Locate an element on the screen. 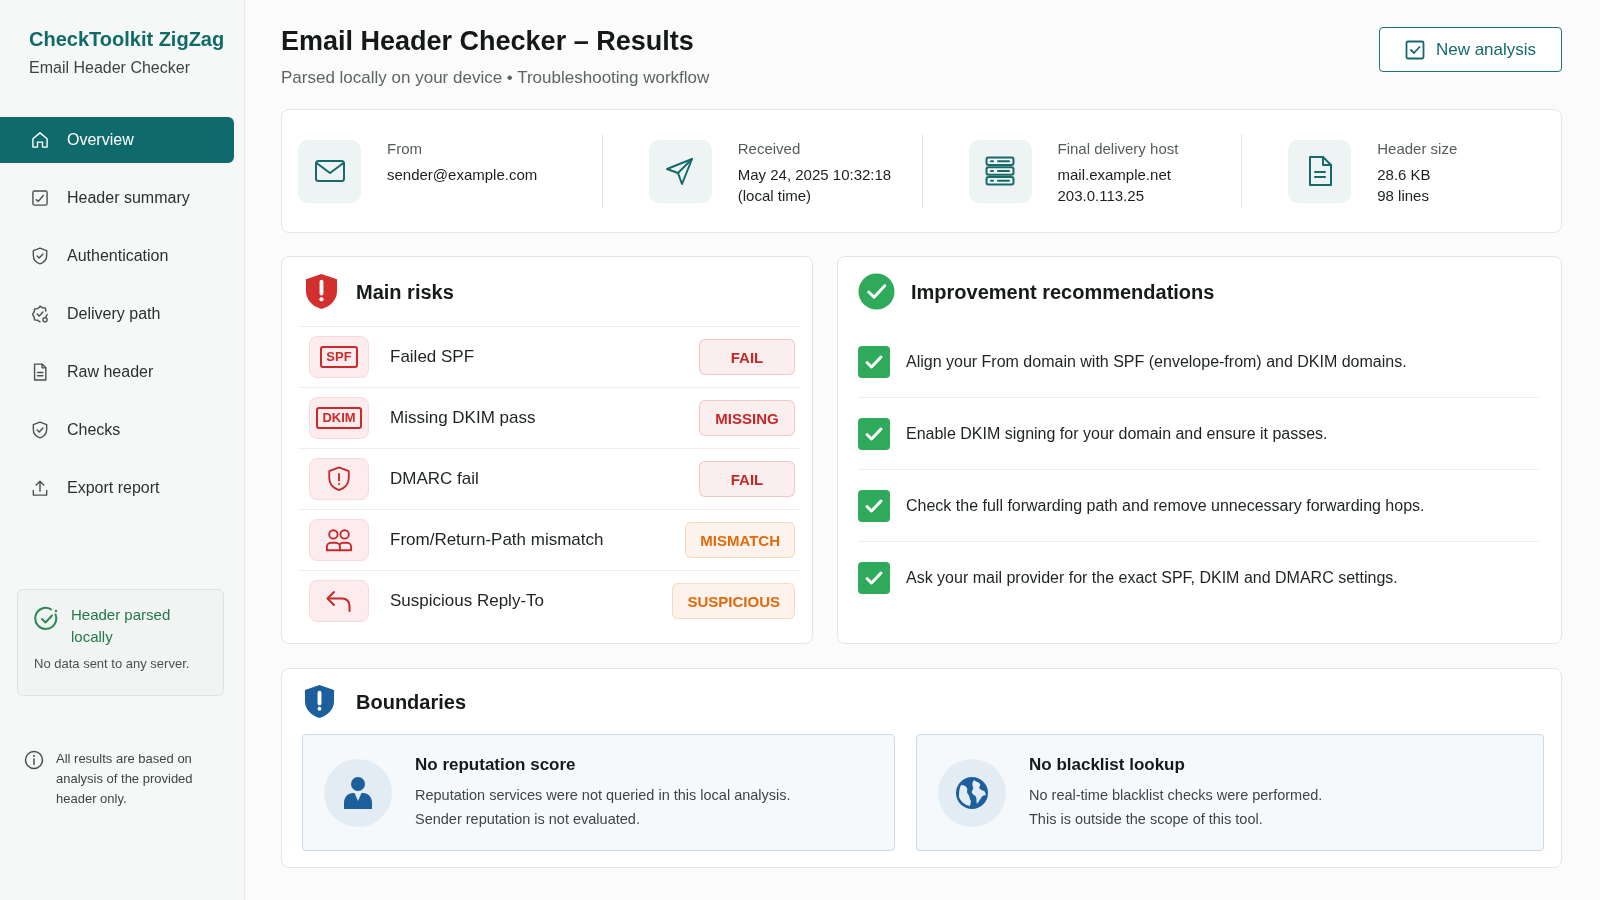 Image resolution: width=1600 pixels, height=900 pixels. page-subtitle: Parsed locally on your device • Troubleshooting workflow is located at coordinates (495, 78).